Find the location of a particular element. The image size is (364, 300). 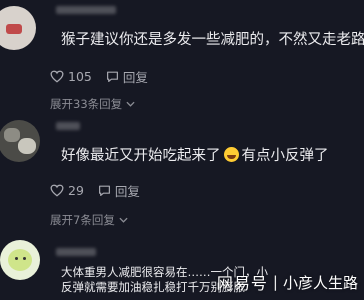

expand-replies-button: 展开33条回复 is located at coordinates (92, 104).